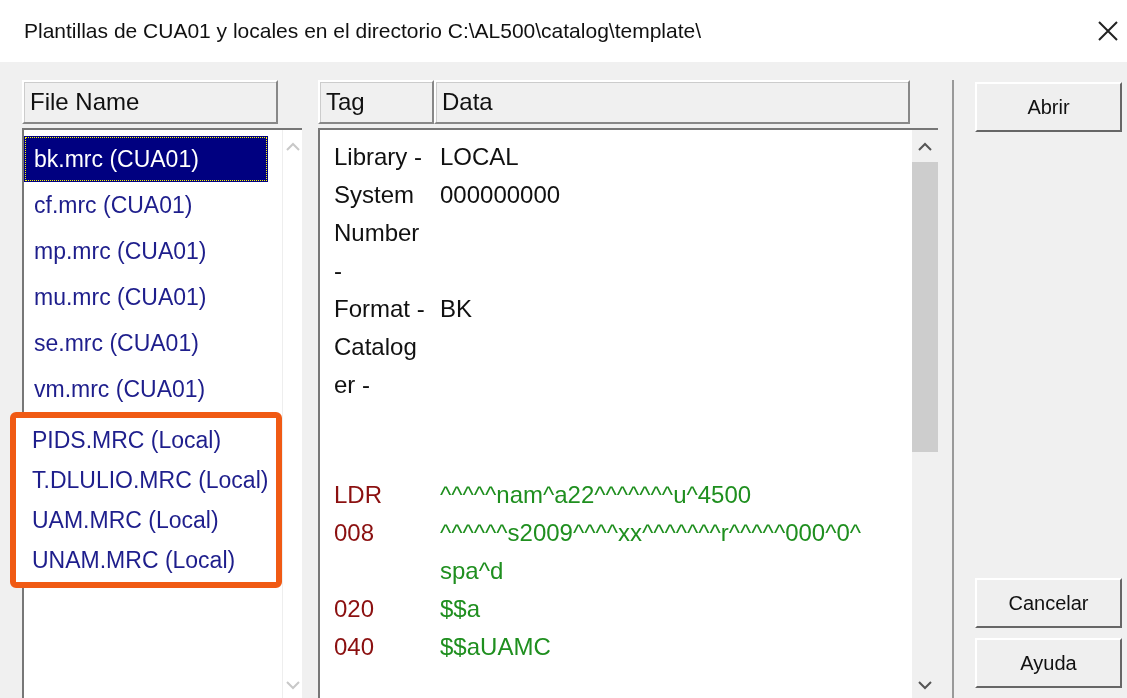 The image size is (1127, 698). I want to click on file-item: UAM.MRC (Local), so click(151, 520).